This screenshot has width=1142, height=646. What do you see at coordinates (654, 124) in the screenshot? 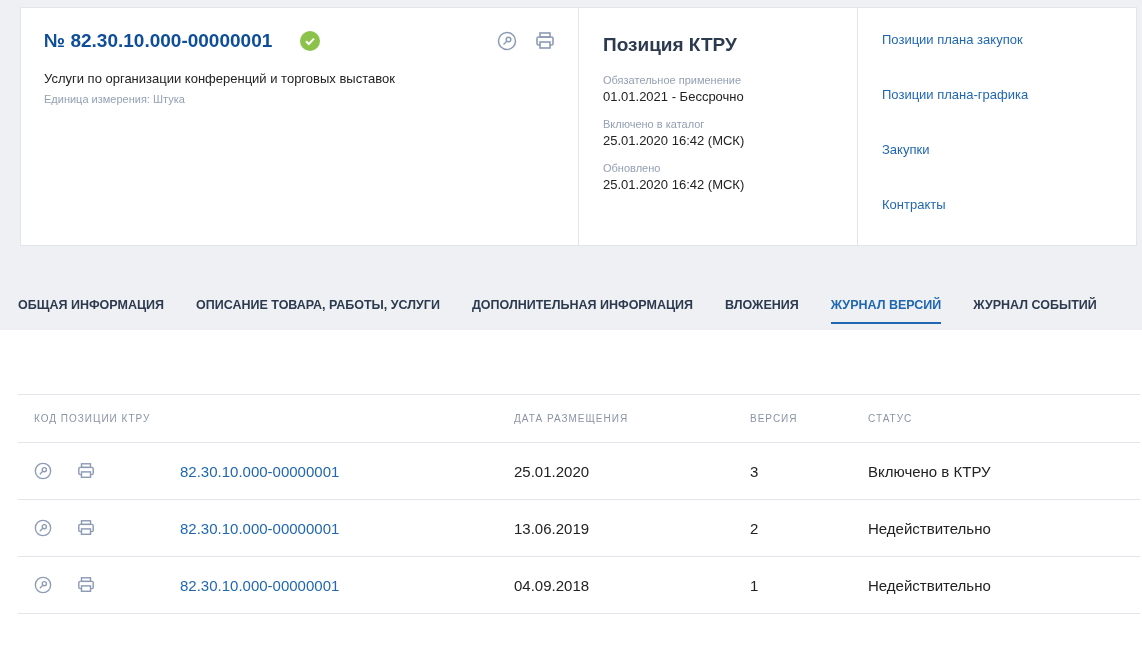
I see `field-label: Включено в каталог` at bounding box center [654, 124].